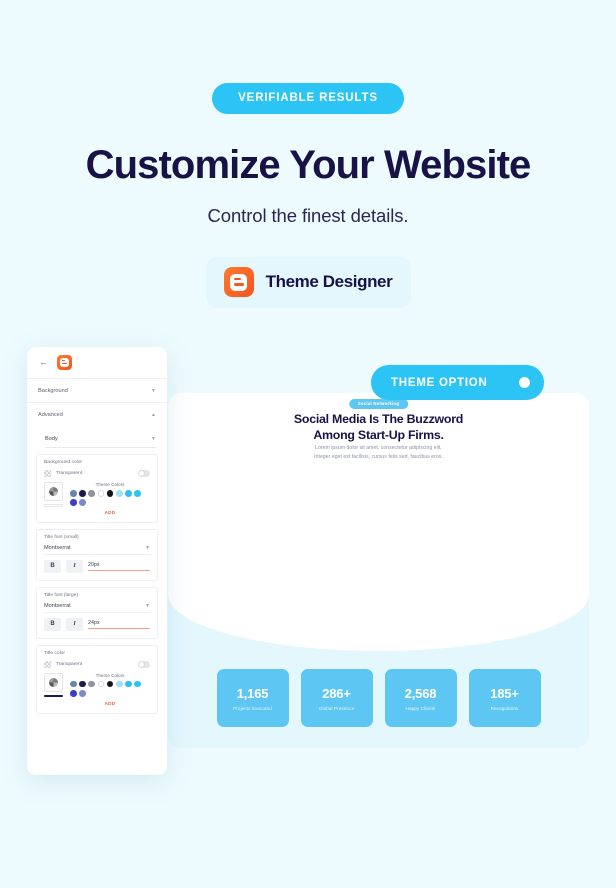  I want to click on stat-caption: Recognitions, so click(504, 708).